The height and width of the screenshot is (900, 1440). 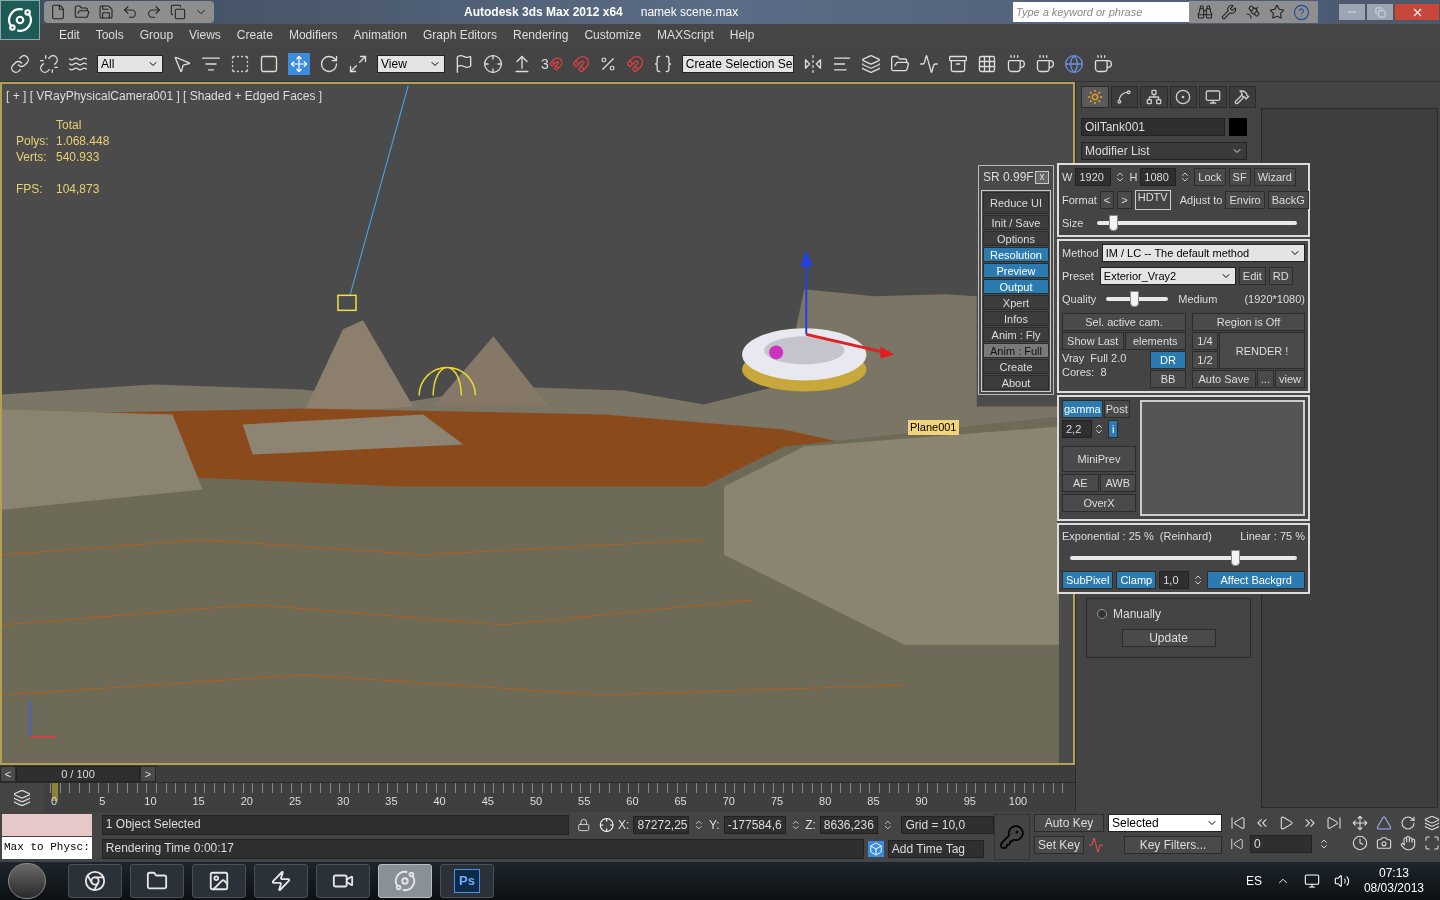 What do you see at coordinates (335, 825) in the screenshot?
I see `selection-status: 1 Object Selected` at bounding box center [335, 825].